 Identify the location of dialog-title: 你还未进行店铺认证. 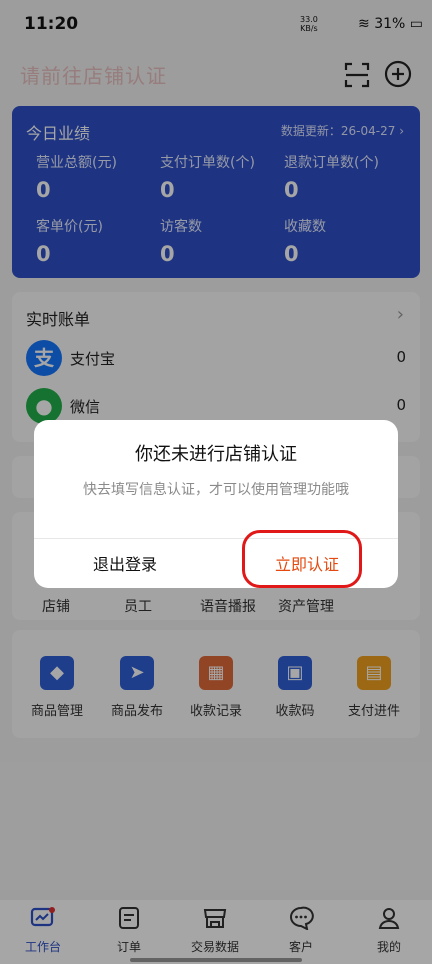
(216, 454).